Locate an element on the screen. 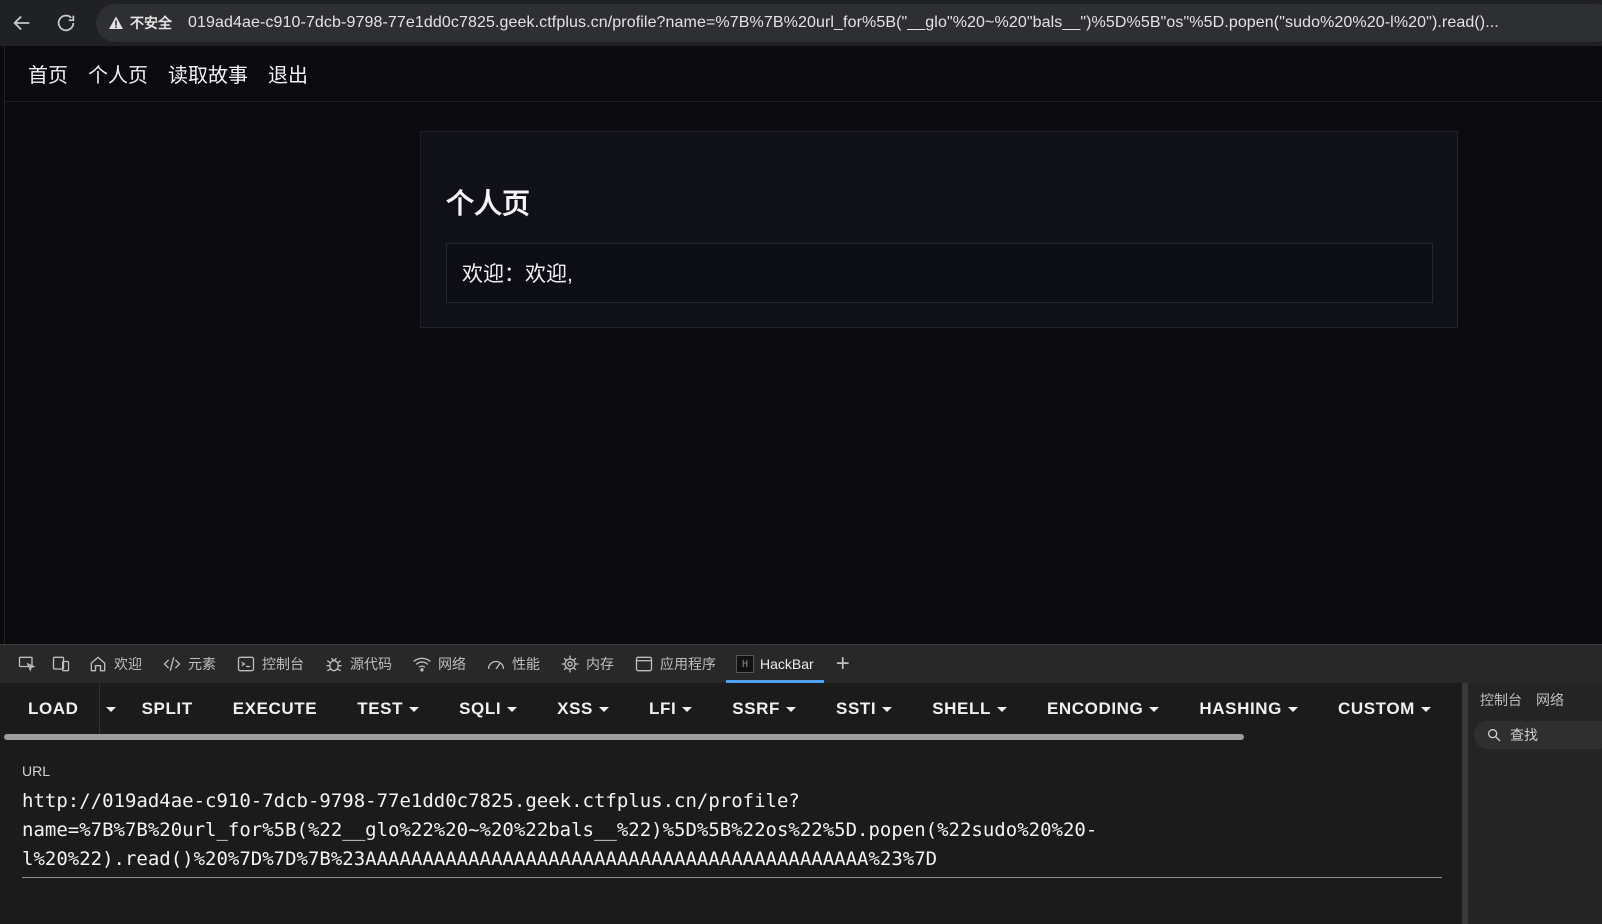 This screenshot has height=924, width=1602. url-label: URL is located at coordinates (36, 771).